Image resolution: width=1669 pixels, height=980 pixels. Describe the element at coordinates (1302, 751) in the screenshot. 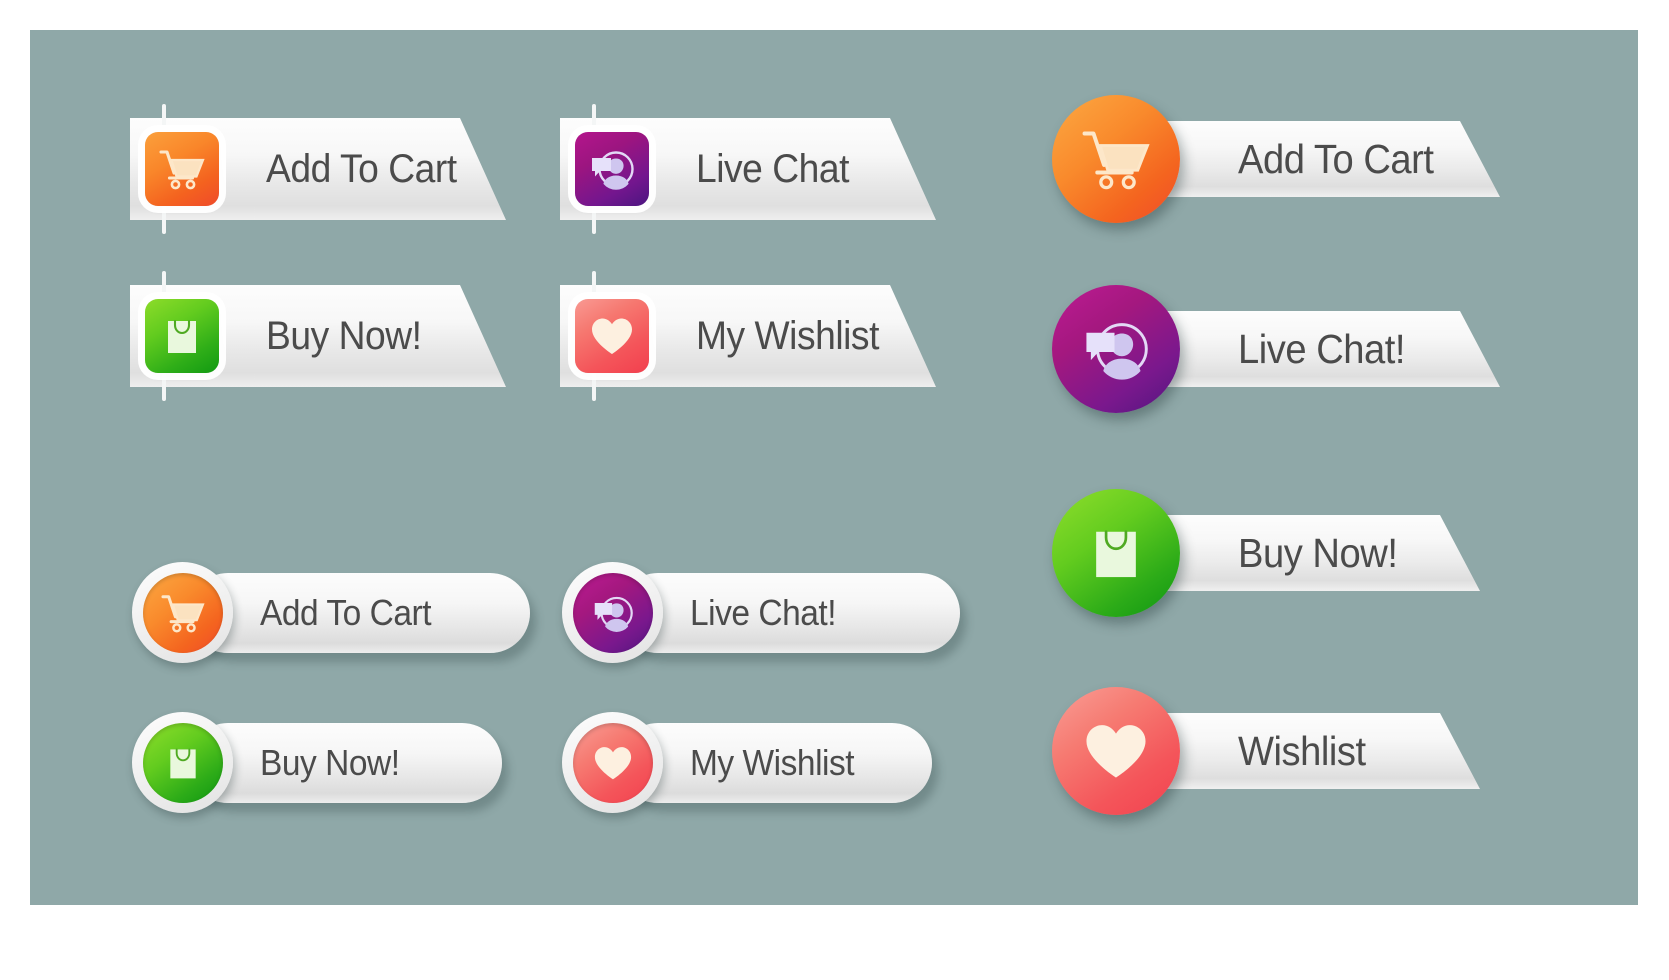

I see `wishlist-circle-label: Wishlist` at that location.